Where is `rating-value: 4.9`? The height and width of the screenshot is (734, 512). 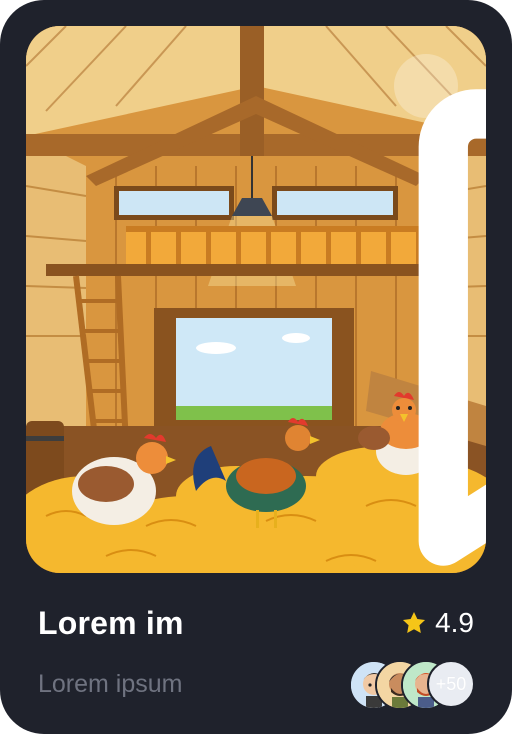
rating-value: 4.9 is located at coordinates (454, 622).